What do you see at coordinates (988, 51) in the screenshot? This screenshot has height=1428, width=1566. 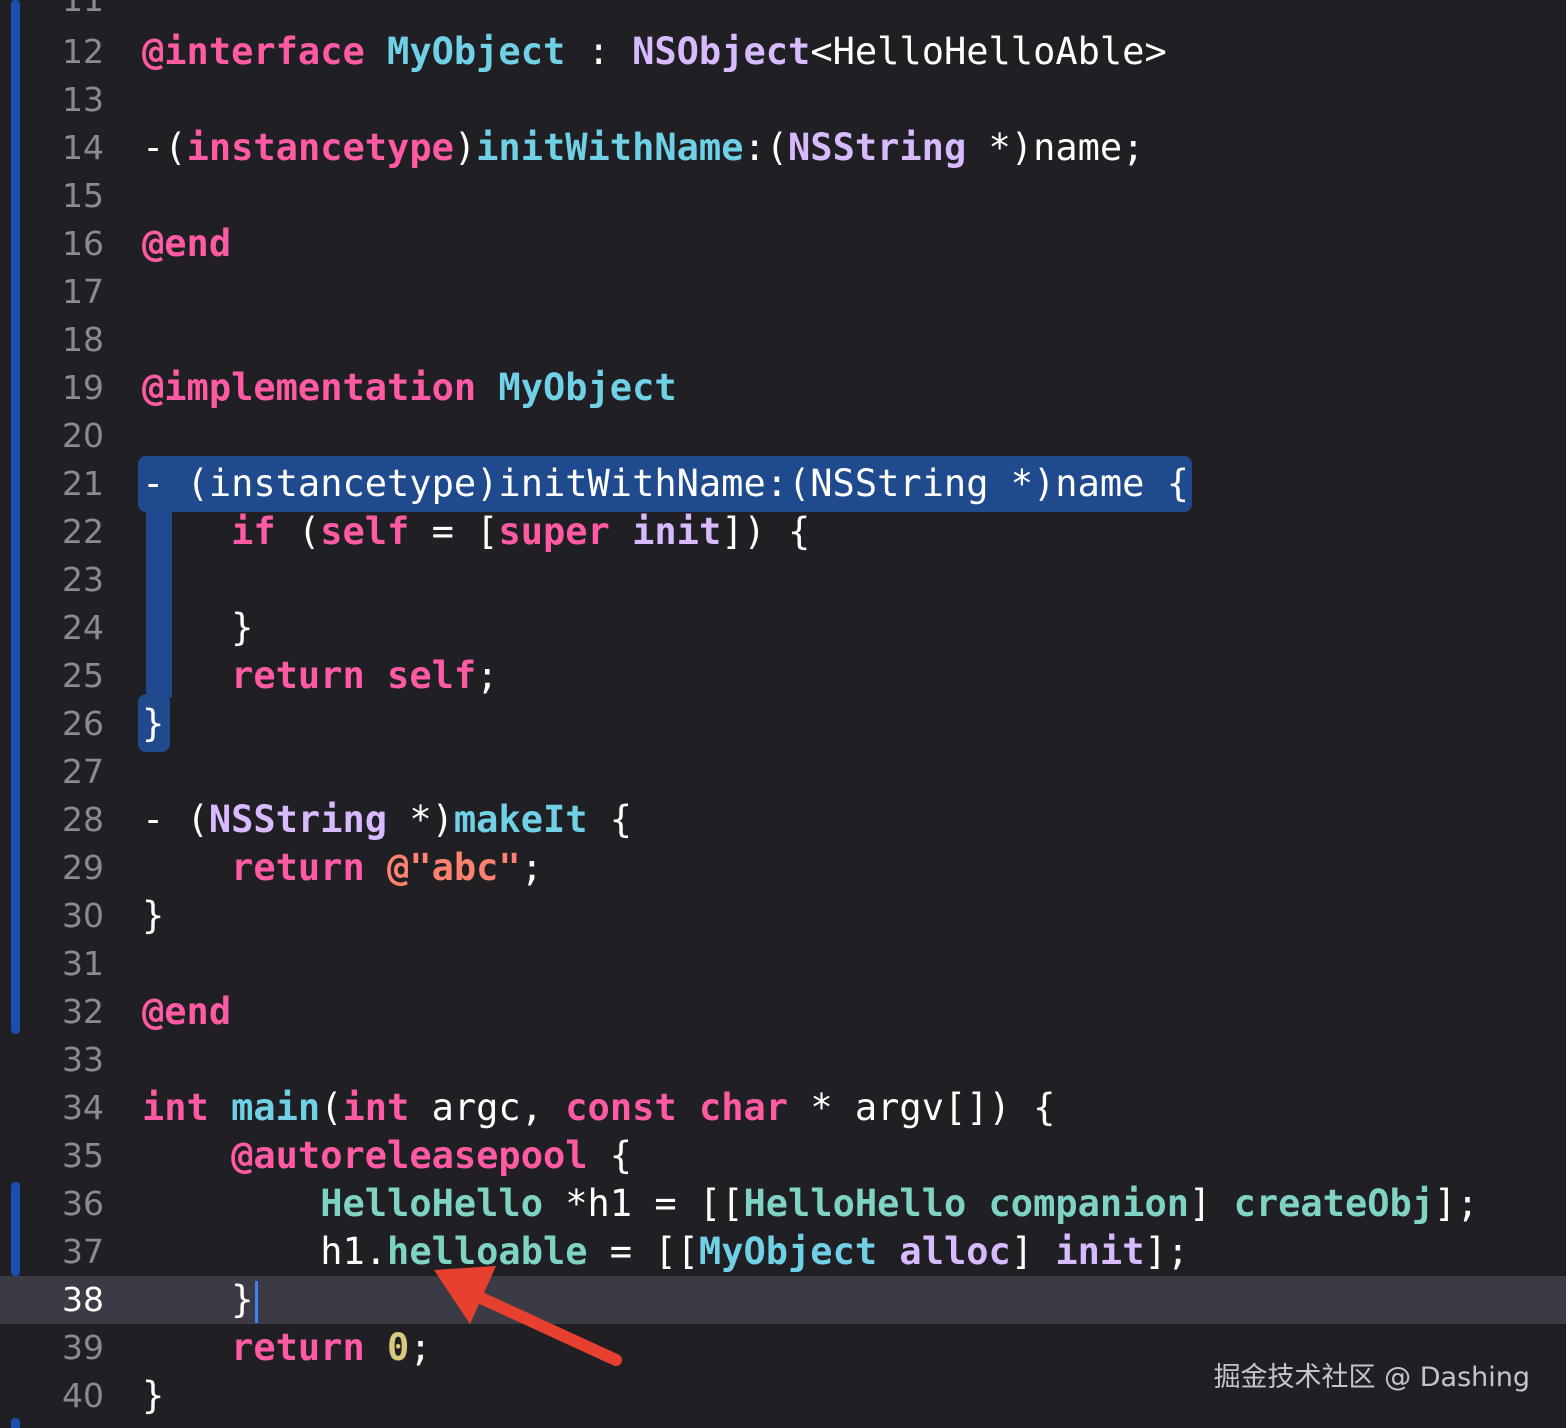 I see `code-token: <HelloHelloAble>` at bounding box center [988, 51].